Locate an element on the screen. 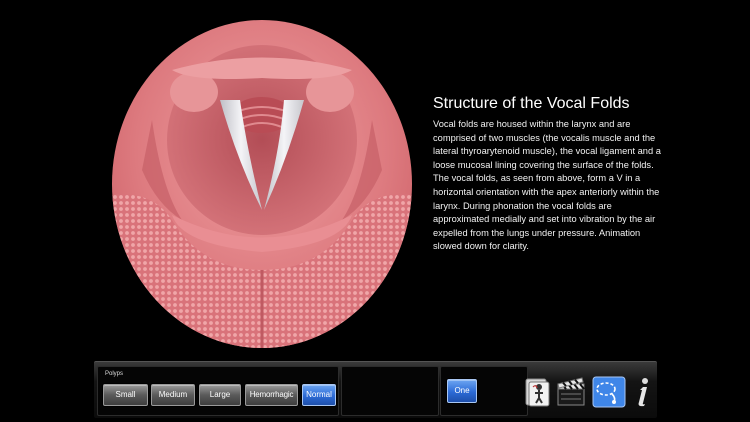 Image resolution: width=750 pixels, height=422 pixels. clapperboard-icon is located at coordinates (571, 392).